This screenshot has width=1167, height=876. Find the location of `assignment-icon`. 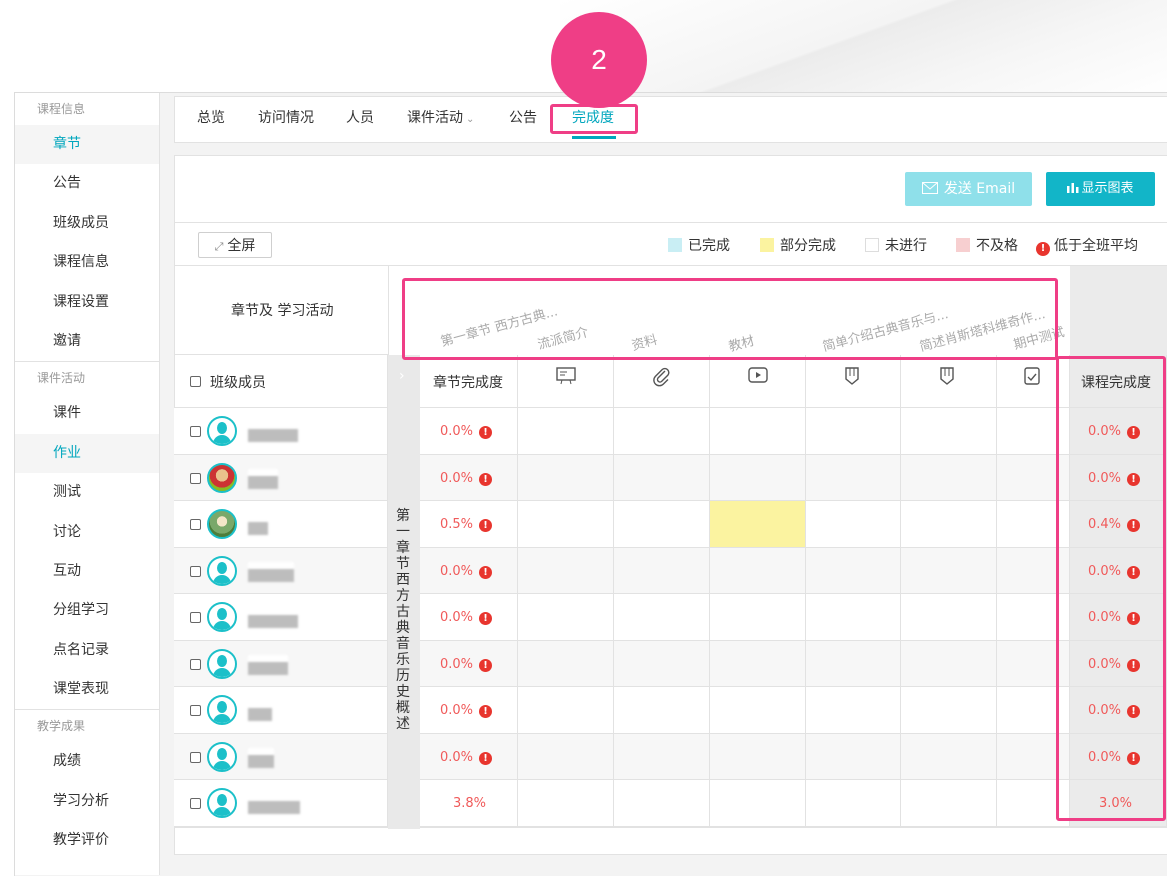

assignment-icon is located at coordinates (852, 378).